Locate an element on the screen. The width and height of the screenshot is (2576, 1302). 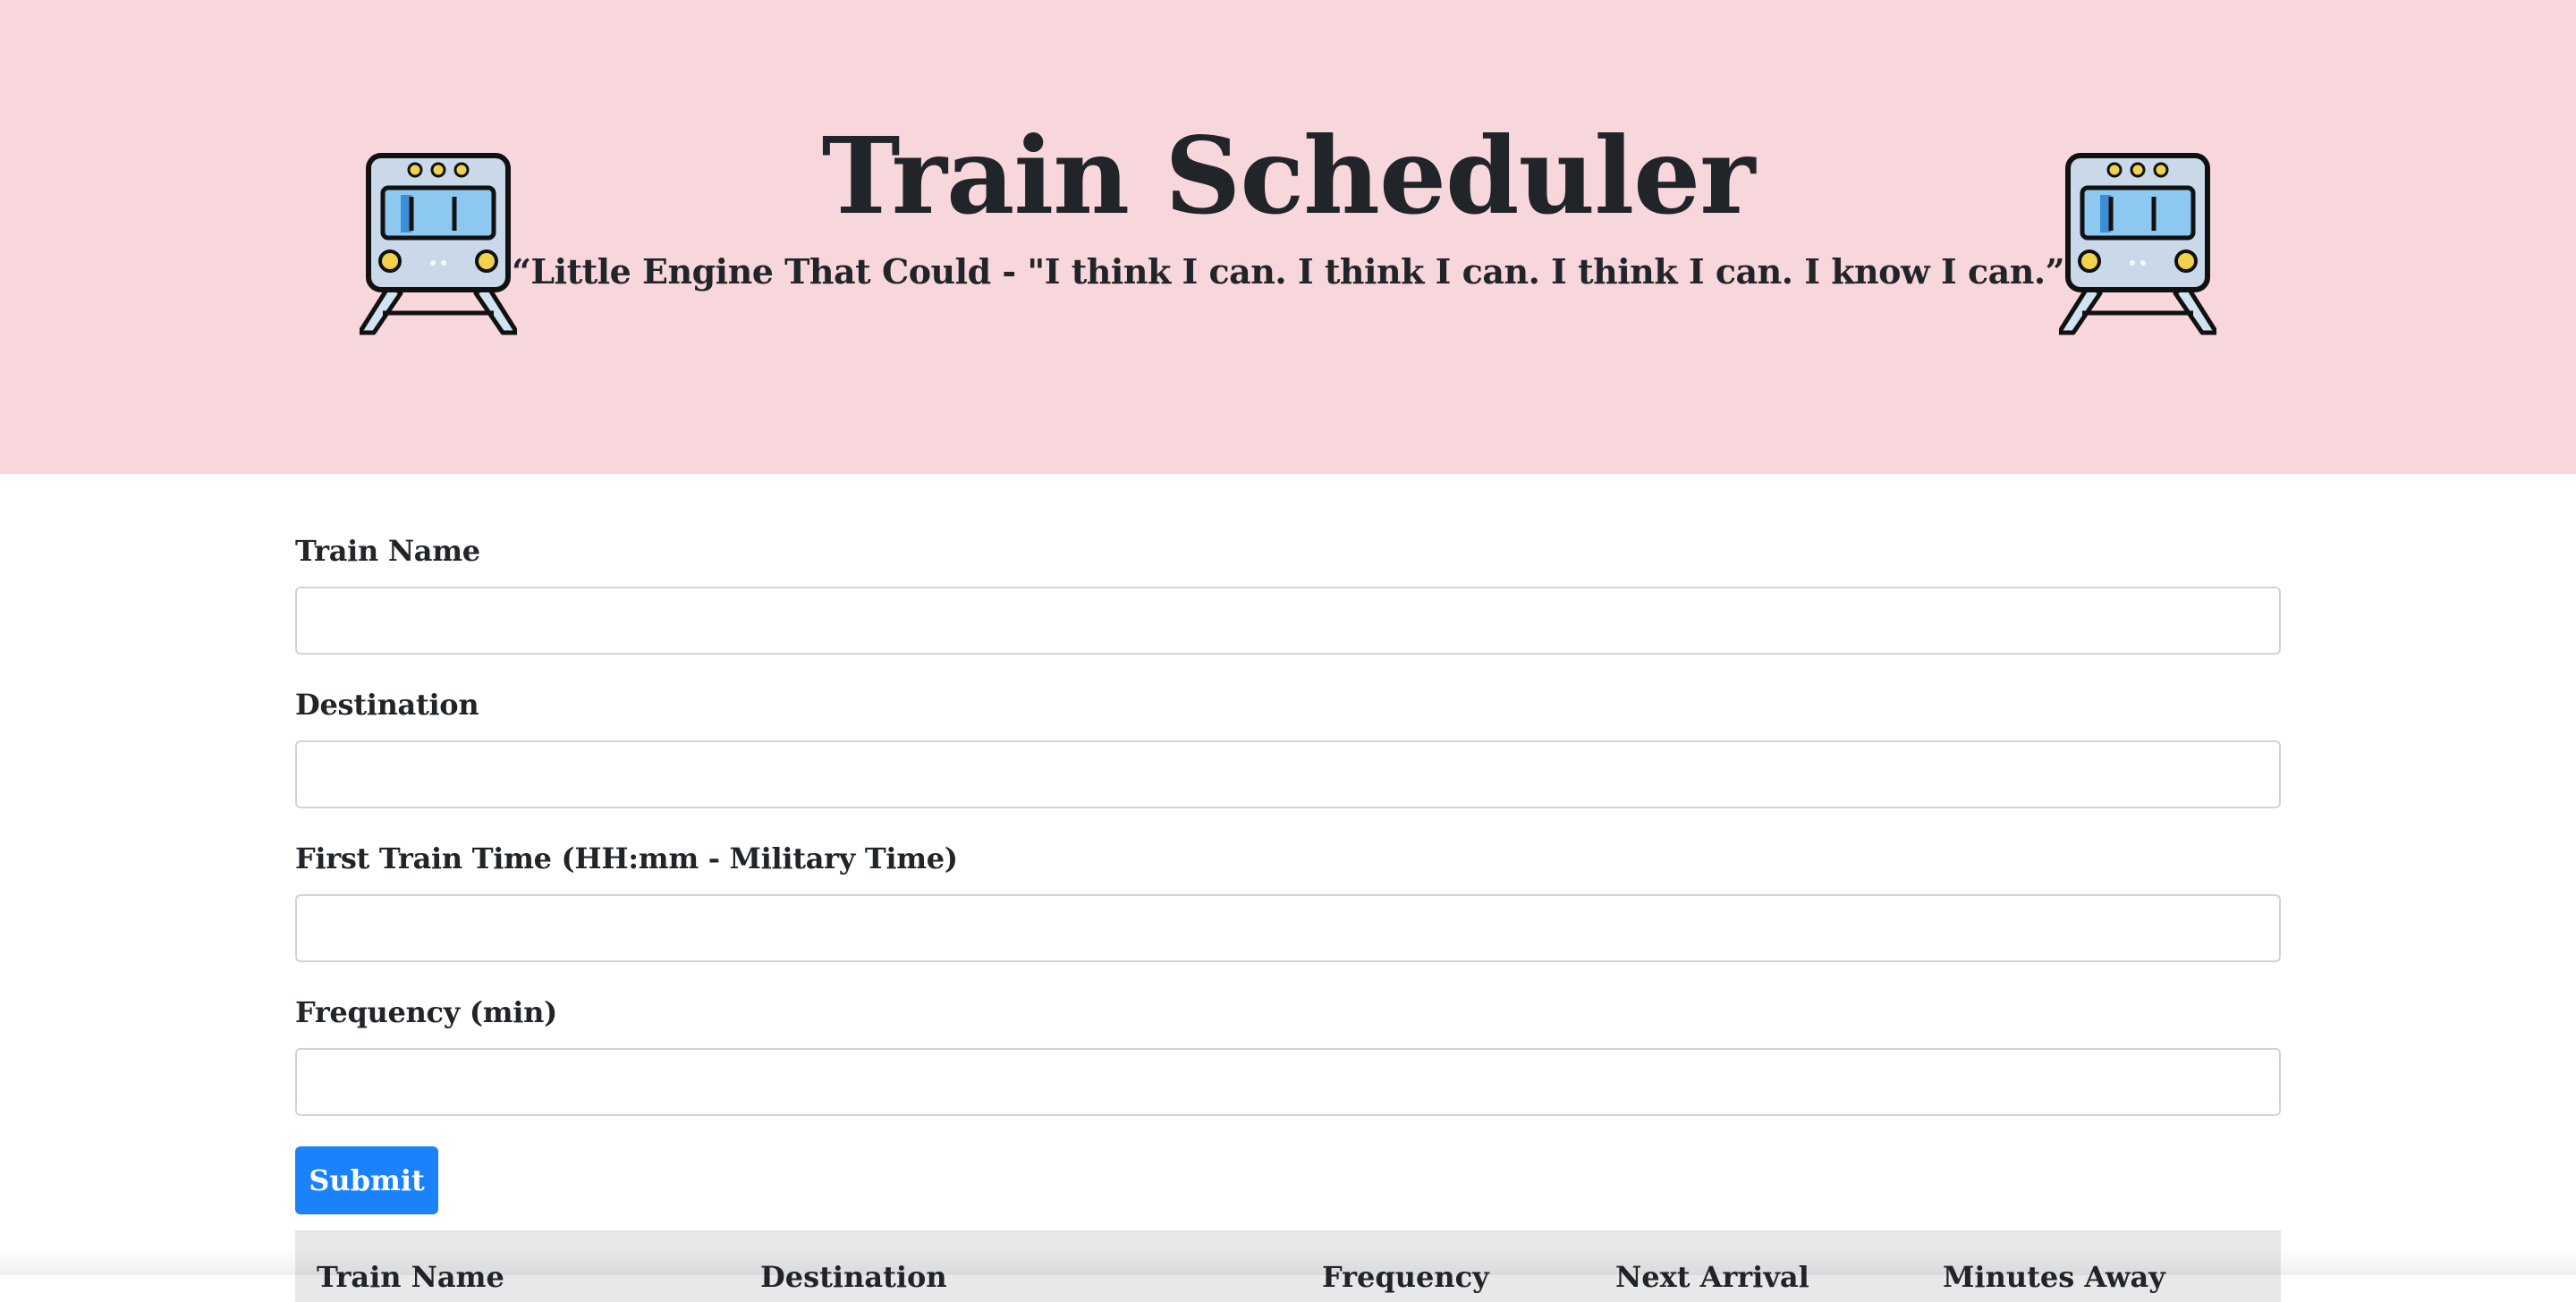
train-name-input is located at coordinates (1288, 621).